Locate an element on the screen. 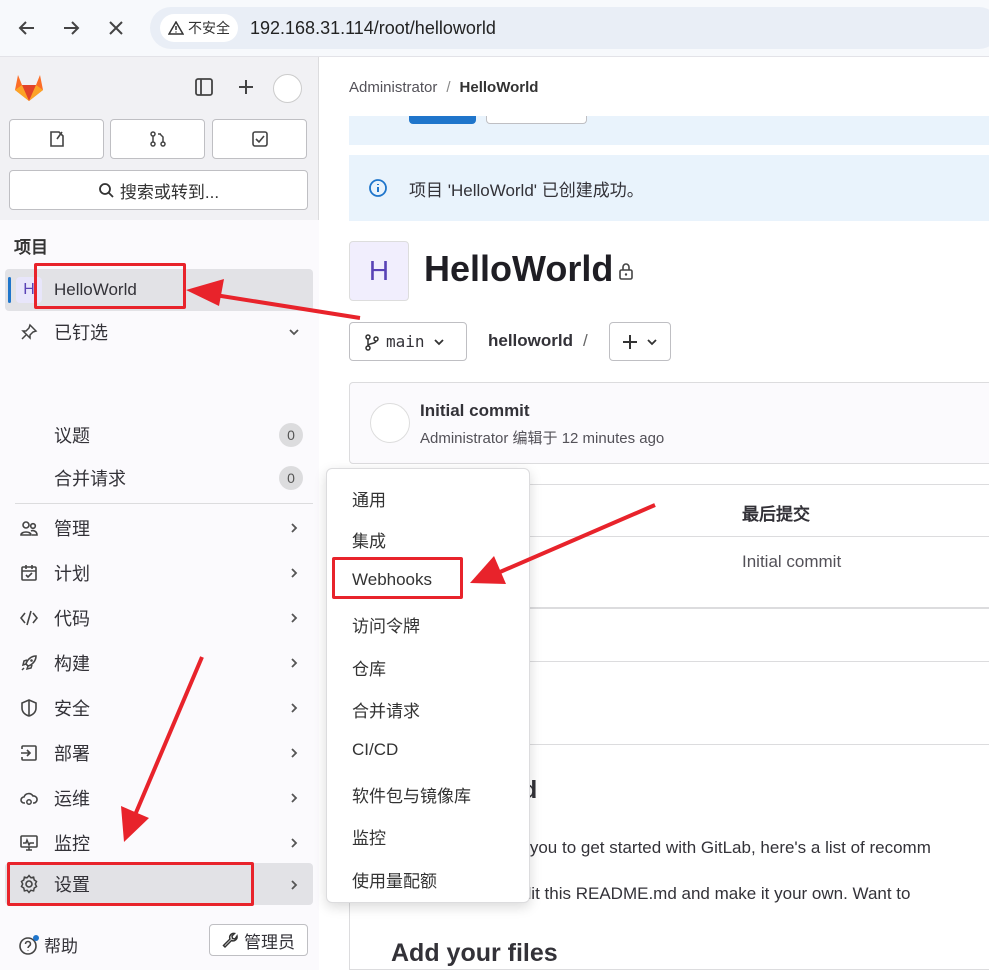 Image resolution: width=989 pixels, height=970 pixels. help-label: 帮助 is located at coordinates (61, 946).